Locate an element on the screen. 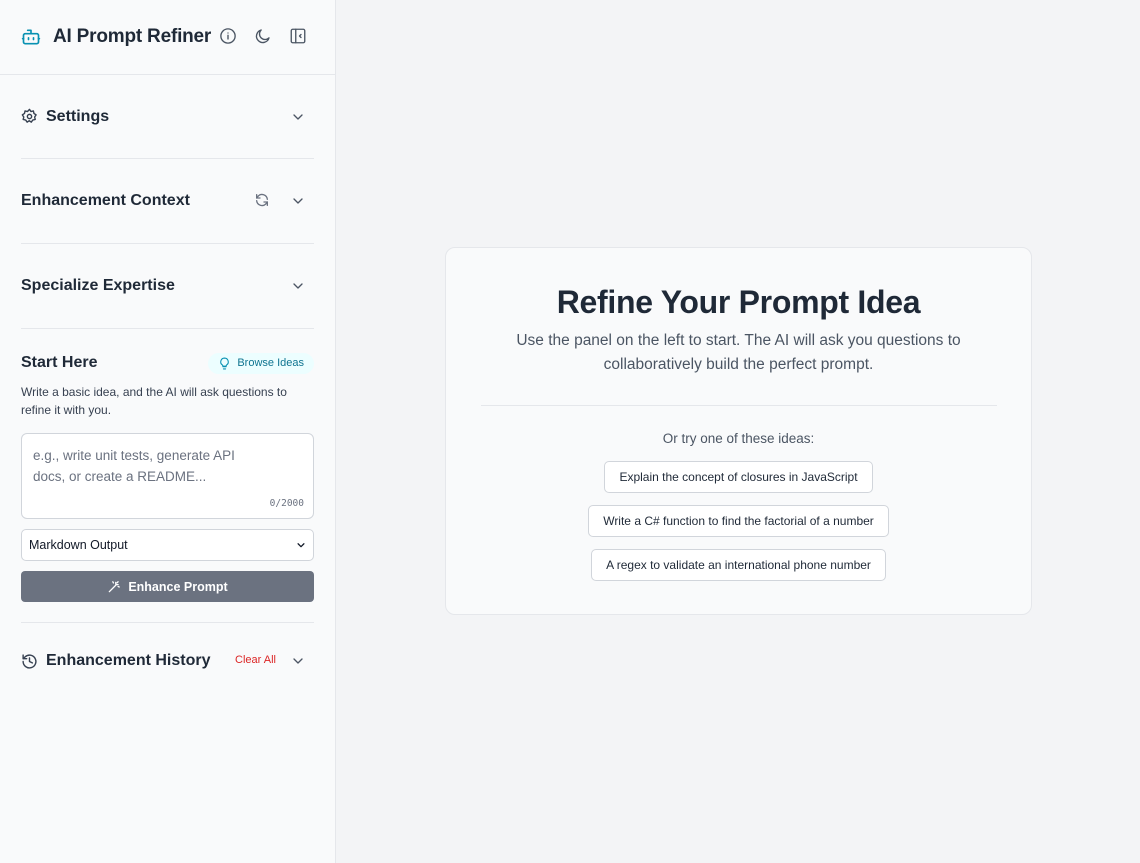 The width and height of the screenshot is (1140, 863). app-title: AI Prompt Refiner is located at coordinates (132, 36).